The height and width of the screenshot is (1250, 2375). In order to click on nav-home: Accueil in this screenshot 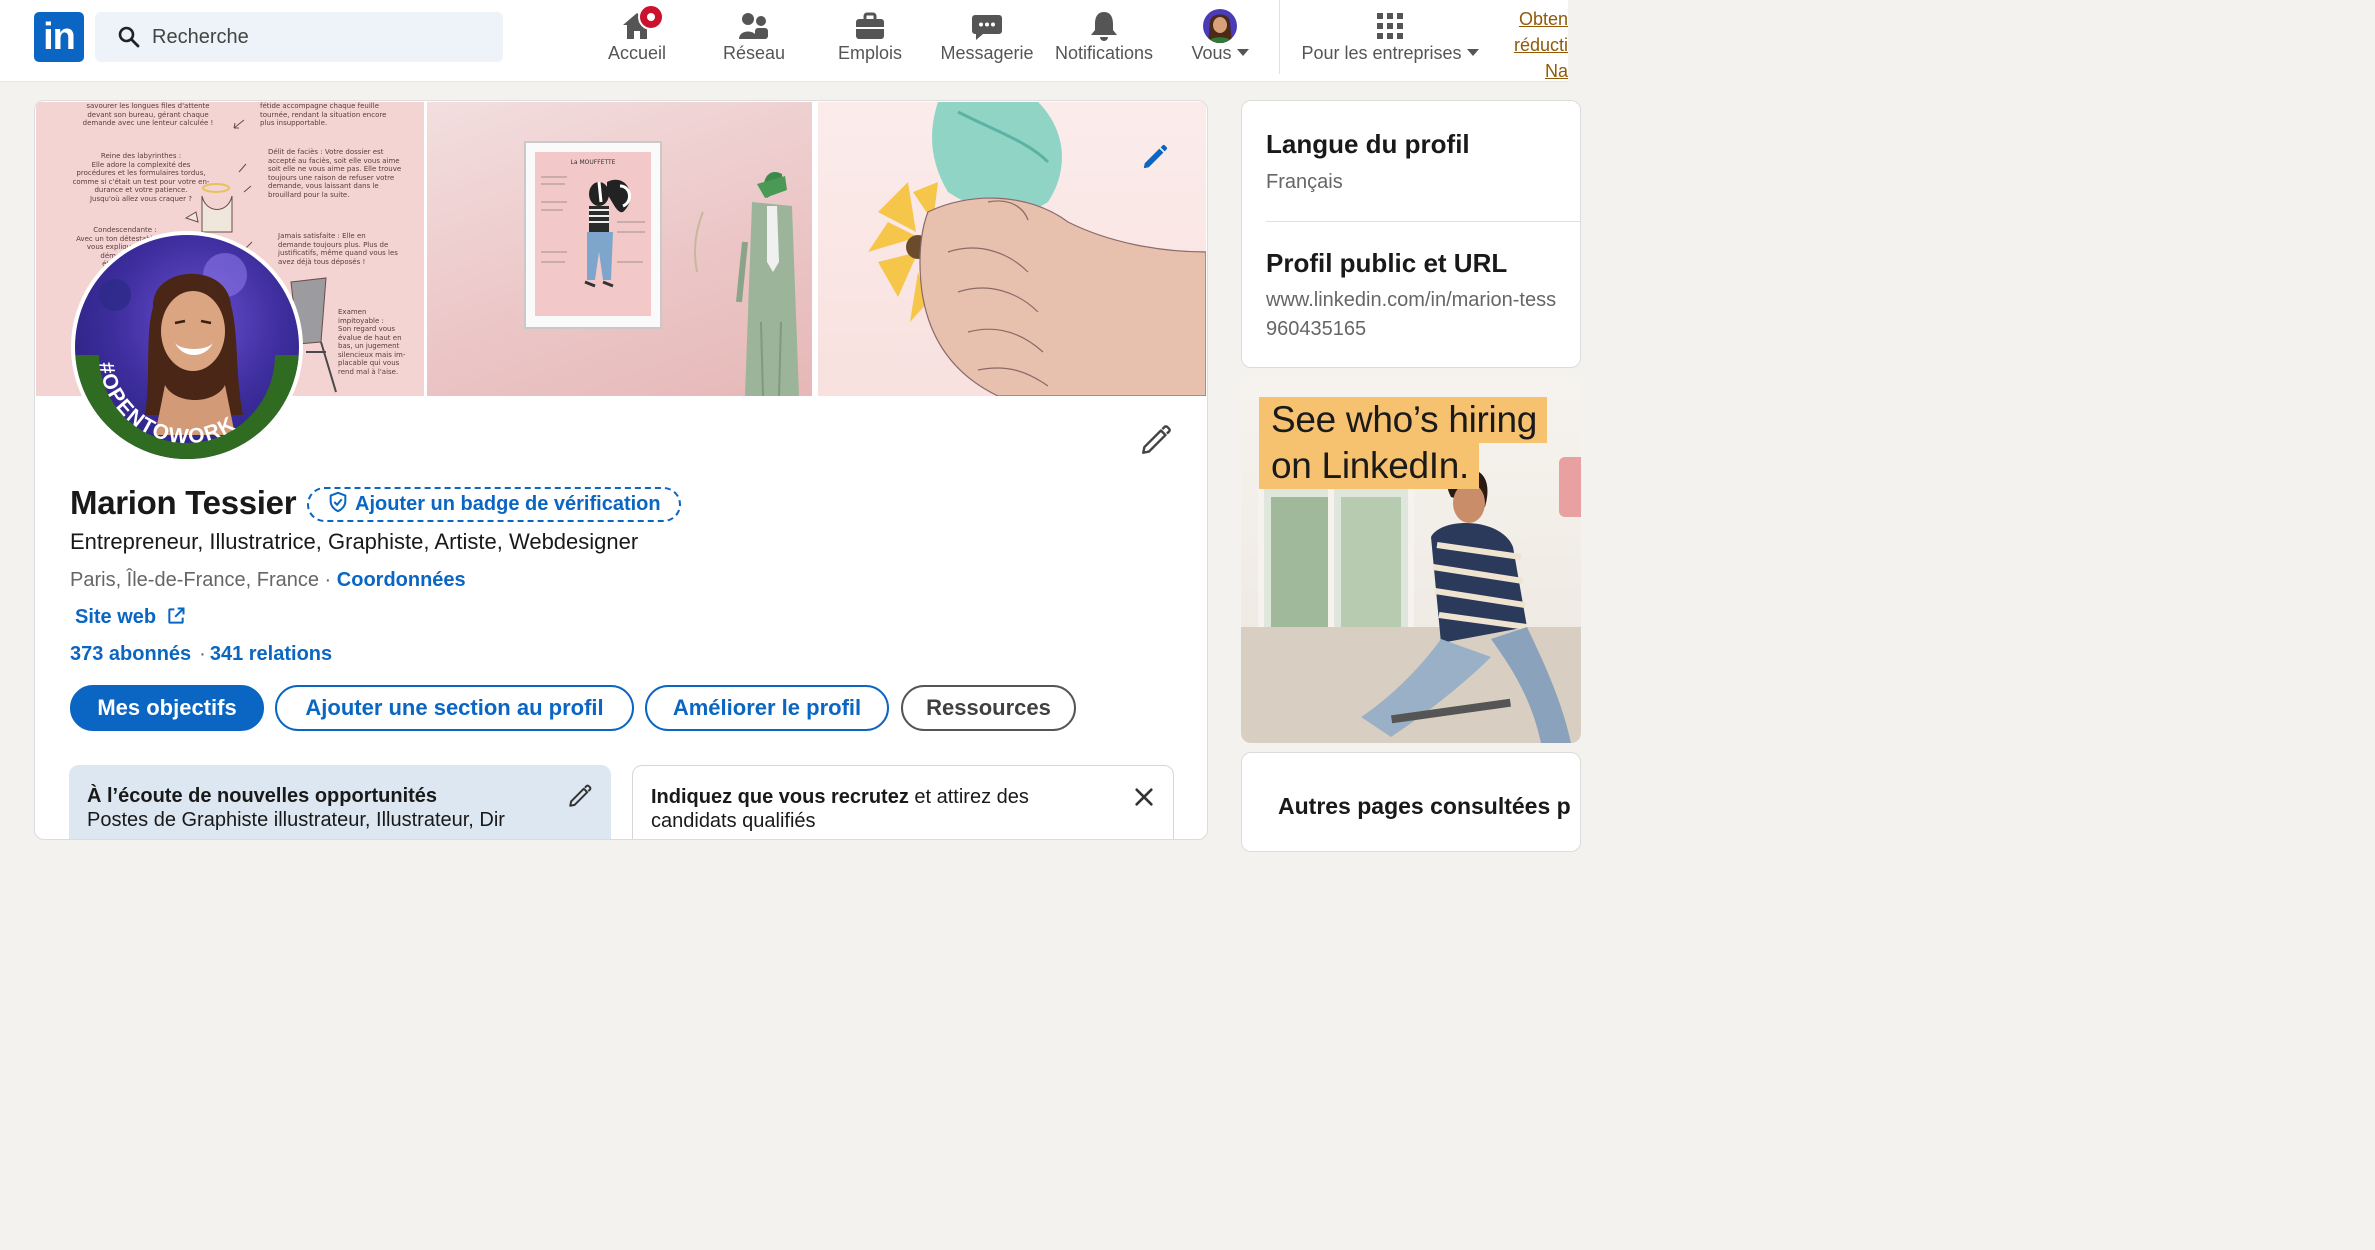, I will do `click(637, 41)`.